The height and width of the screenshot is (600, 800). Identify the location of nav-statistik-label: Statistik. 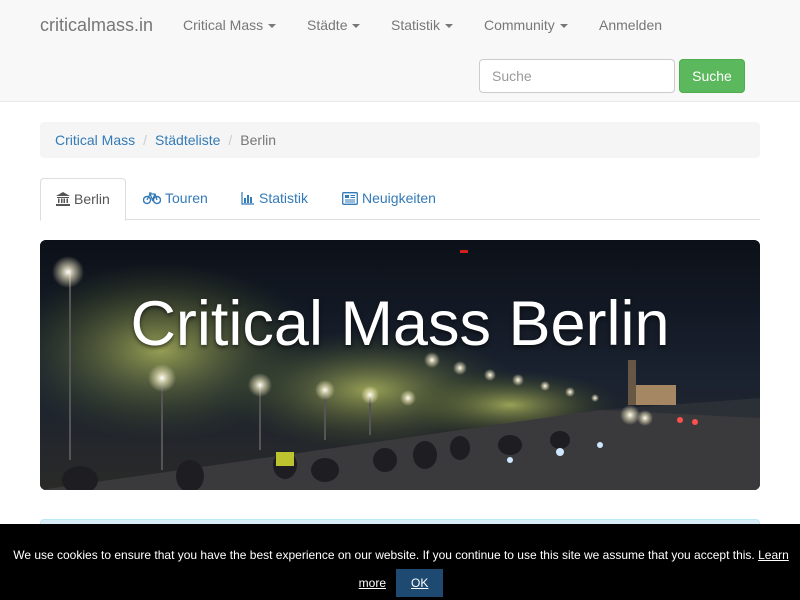
(416, 25).